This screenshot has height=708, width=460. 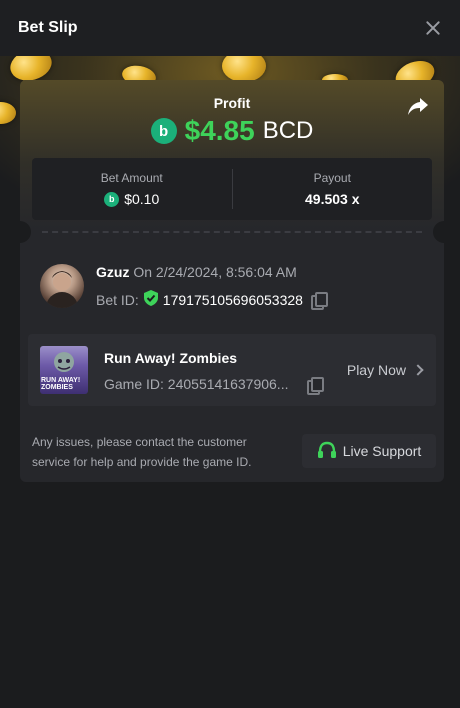 I want to click on game-thumbnail: RUN AWAY! ZOMBIES, so click(x=64, y=370).